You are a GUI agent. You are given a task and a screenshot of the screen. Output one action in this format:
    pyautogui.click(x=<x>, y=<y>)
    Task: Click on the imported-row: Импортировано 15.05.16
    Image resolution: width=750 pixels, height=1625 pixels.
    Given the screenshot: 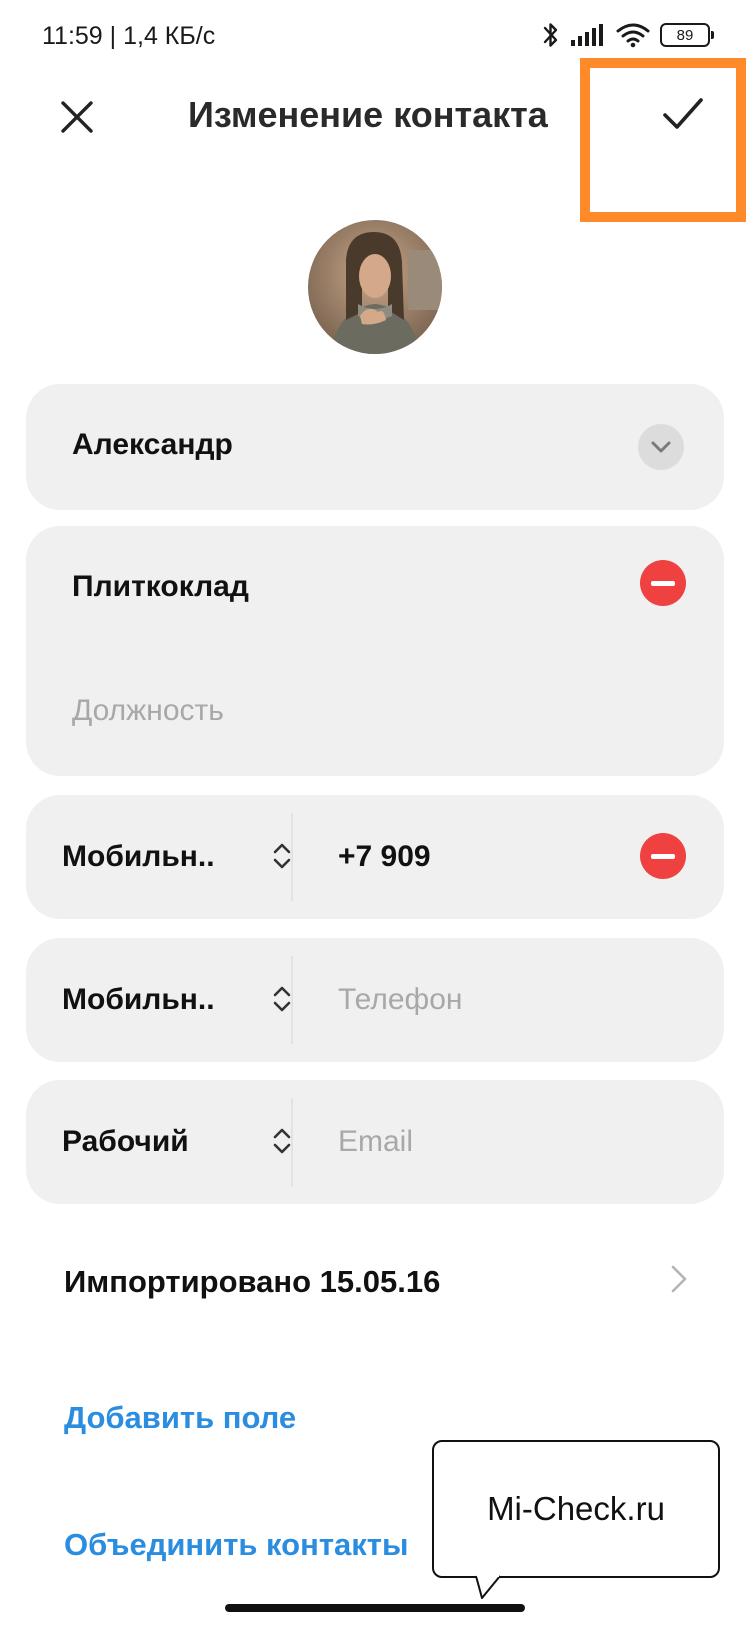 What is the action you would take?
    pyautogui.click(x=375, y=1284)
    